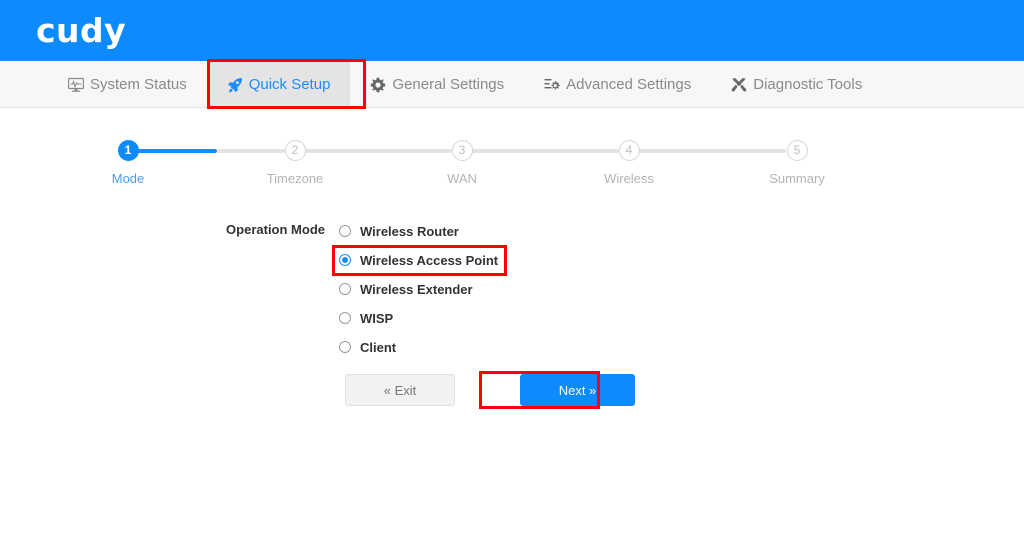  I want to click on radio-label: Client, so click(378, 347).